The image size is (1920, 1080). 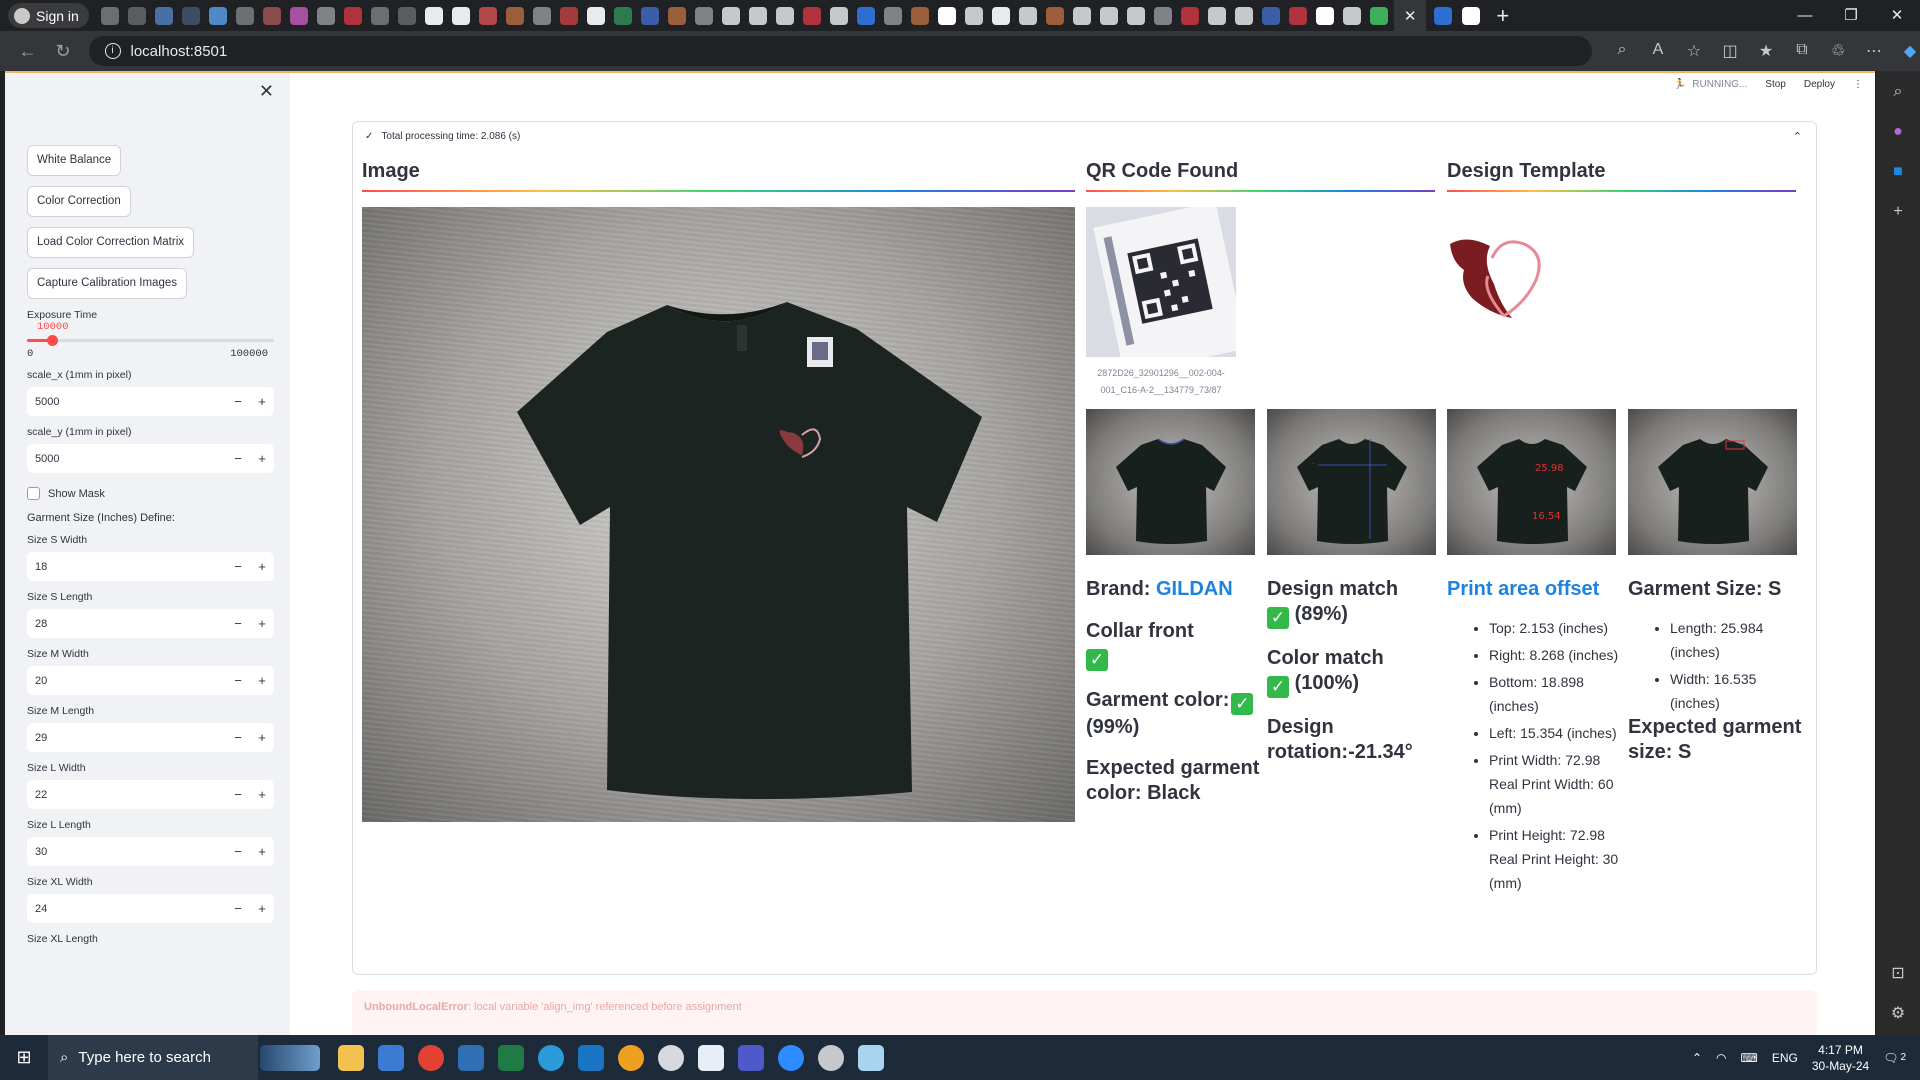 I want to click on tab-close-icon: ✕, so click(x=1410, y=16).